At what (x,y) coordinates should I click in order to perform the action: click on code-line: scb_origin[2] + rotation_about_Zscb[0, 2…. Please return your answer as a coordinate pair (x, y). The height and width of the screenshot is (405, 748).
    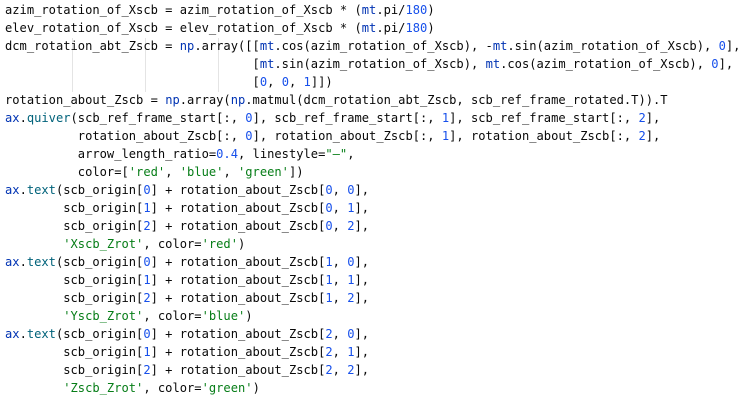
    Looking at the image, I should click on (372, 226).